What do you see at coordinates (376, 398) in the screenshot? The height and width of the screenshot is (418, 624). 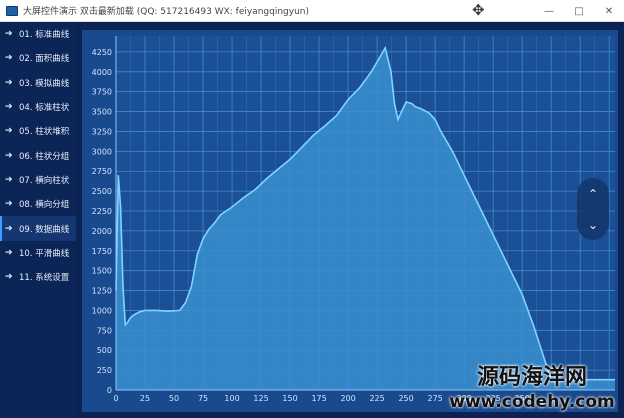 I see `x-tick-label: 225` at bounding box center [376, 398].